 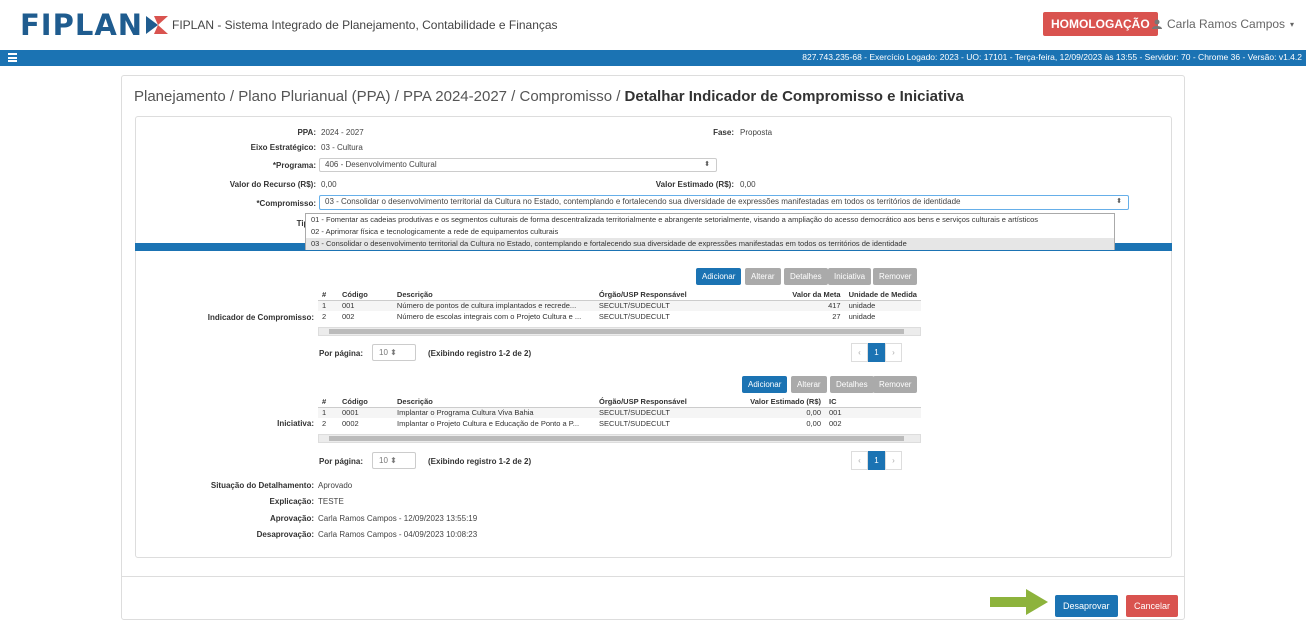 What do you see at coordinates (157, 25) in the screenshot?
I see `logo-mark-icon` at bounding box center [157, 25].